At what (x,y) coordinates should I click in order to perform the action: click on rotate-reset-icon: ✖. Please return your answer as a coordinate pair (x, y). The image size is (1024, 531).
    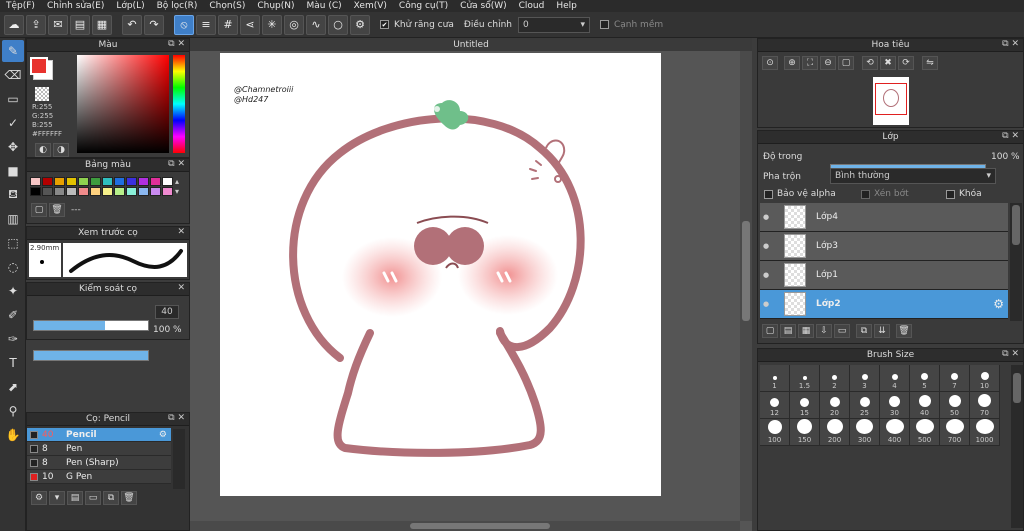
    Looking at the image, I should click on (888, 63).